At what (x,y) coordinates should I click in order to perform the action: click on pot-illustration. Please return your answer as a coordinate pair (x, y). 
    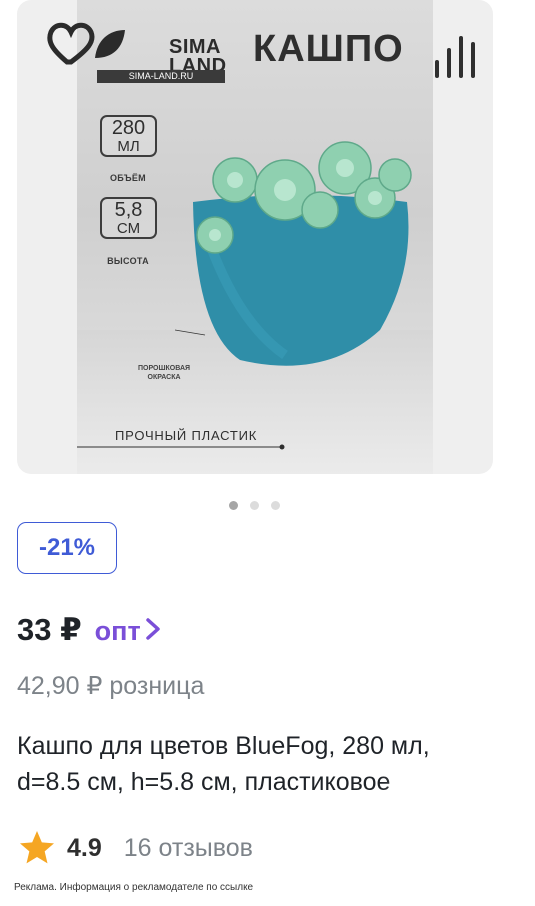
    Looking at the image, I should click on (293, 253).